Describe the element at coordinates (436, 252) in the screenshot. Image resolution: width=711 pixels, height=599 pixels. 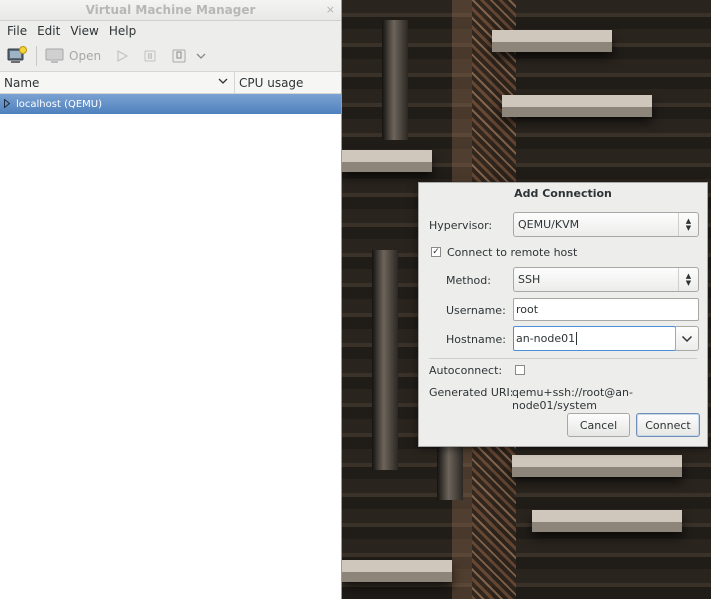
I see `remote-host-checkbox: ✓` at that location.